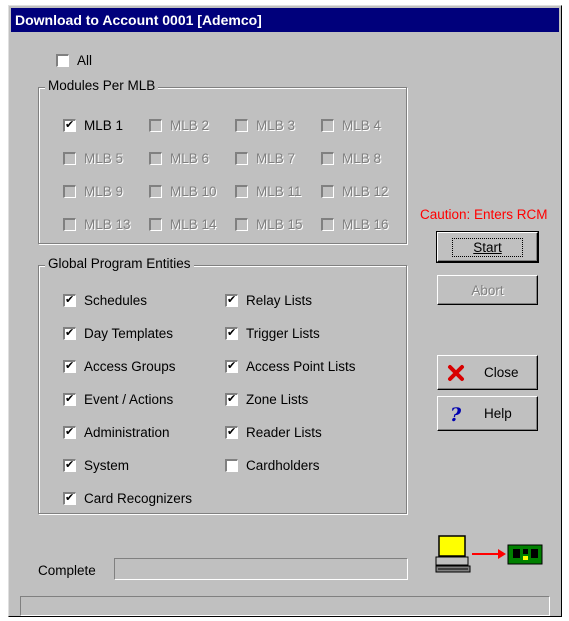 Image resolution: width=569 pixels, height=621 pixels. What do you see at coordinates (116, 300) in the screenshot?
I see `entity-checkbox-schedules-label: Schedules` at bounding box center [116, 300].